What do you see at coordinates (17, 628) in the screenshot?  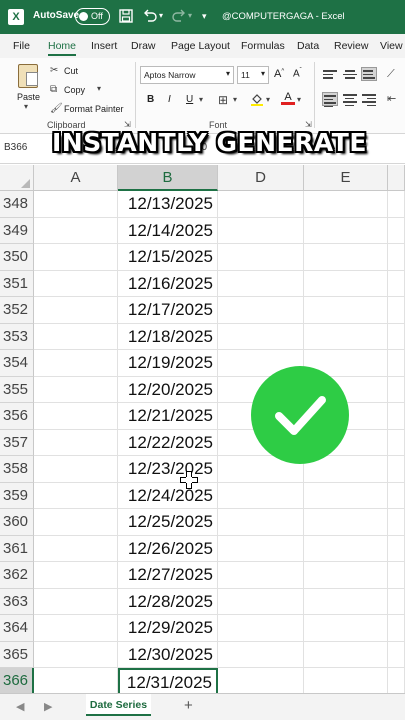 I see `row-header: 364` at bounding box center [17, 628].